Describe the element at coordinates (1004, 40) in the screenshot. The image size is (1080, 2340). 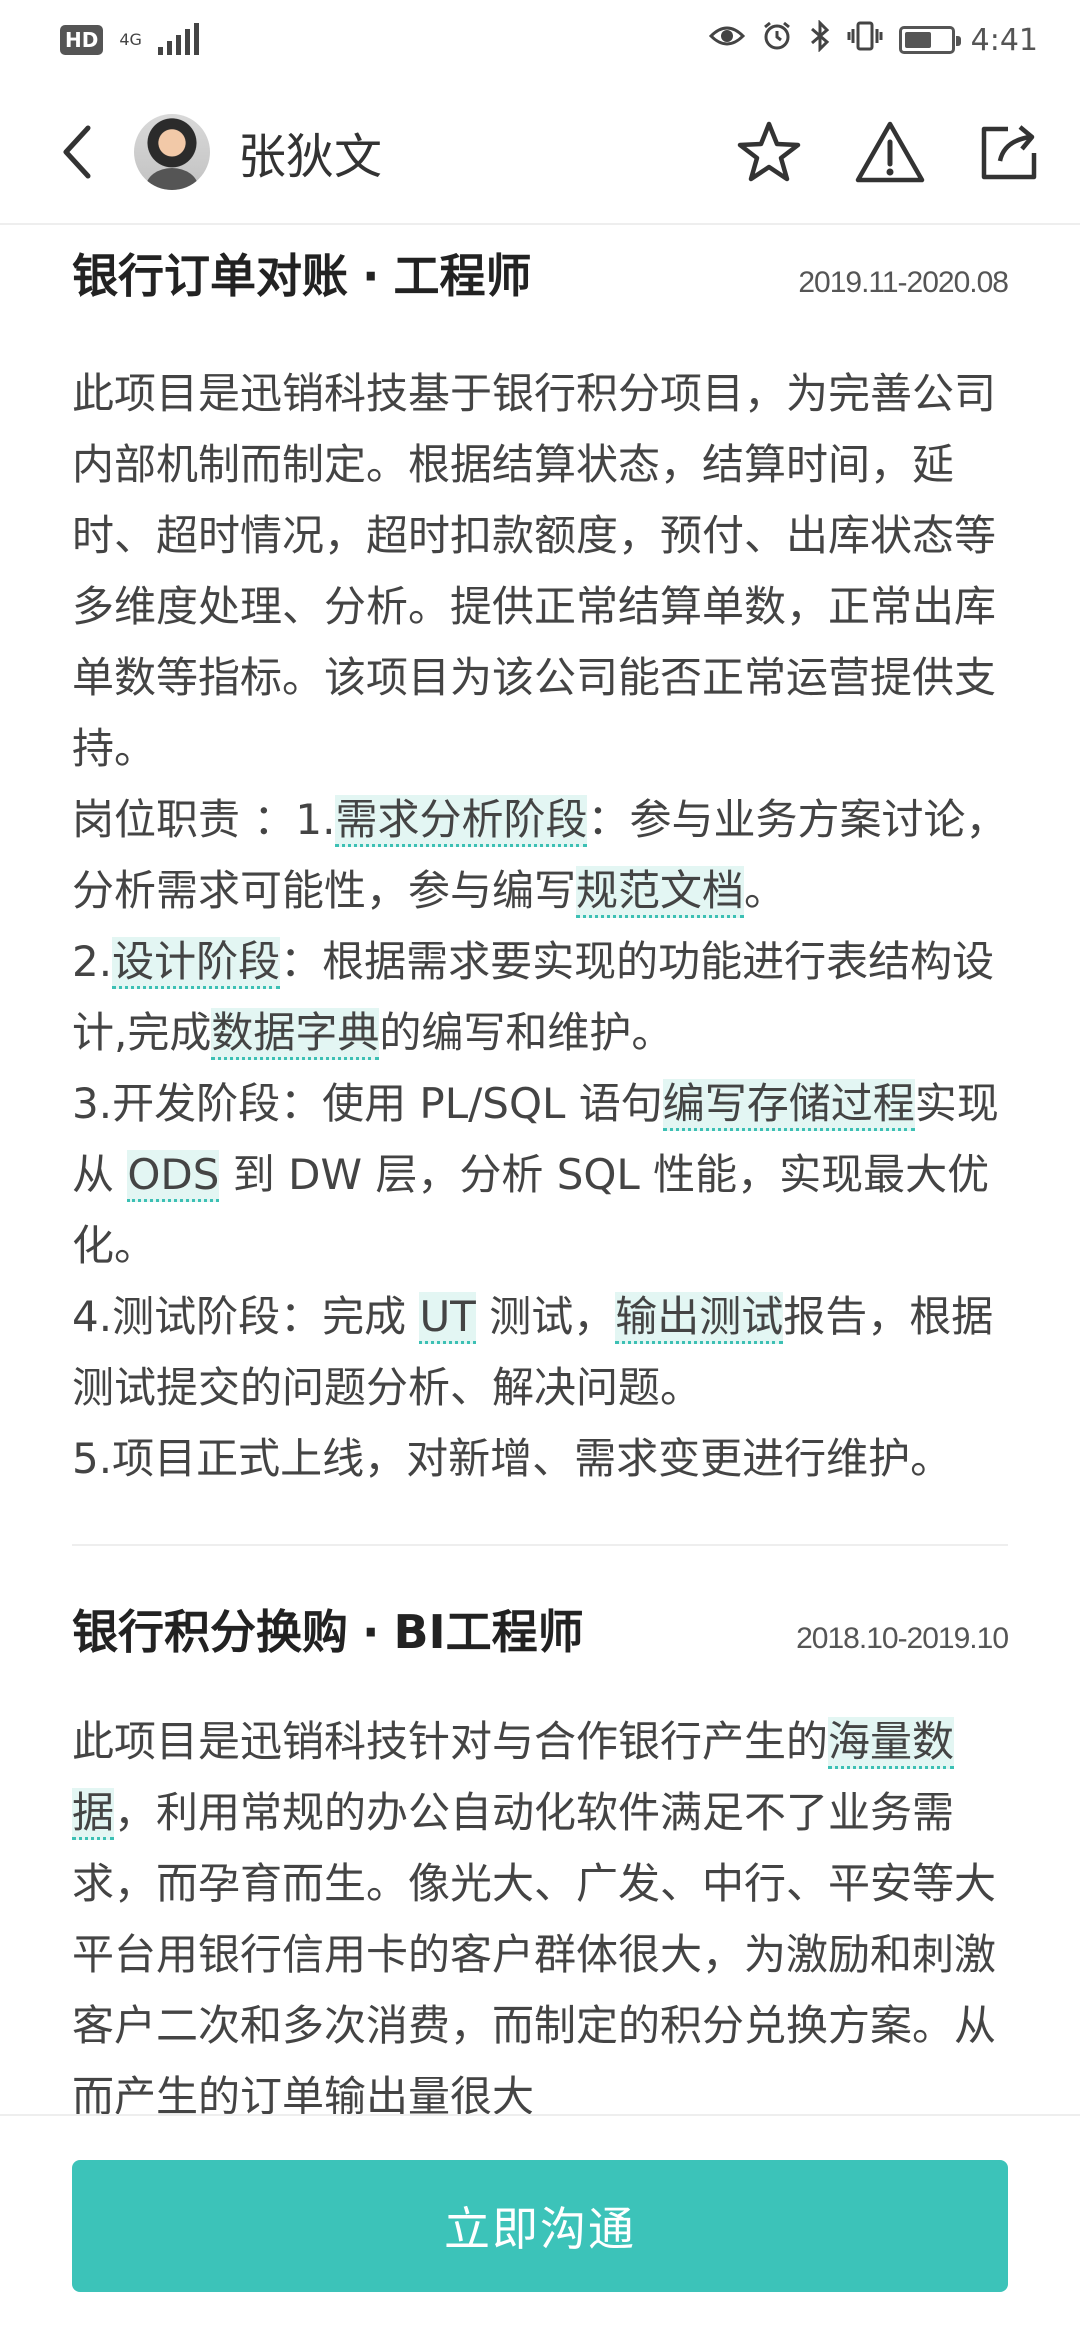
I see `clock: 4:41` at that location.